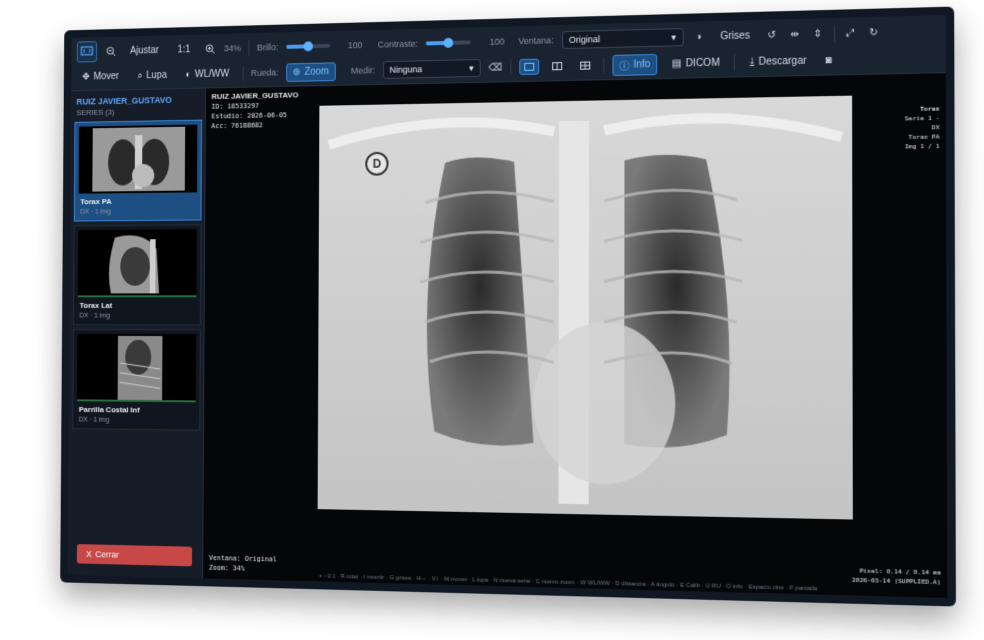 The image size is (984, 640). What do you see at coordinates (363, 70) in the screenshot?
I see `measure-label: Medir:` at bounding box center [363, 70].